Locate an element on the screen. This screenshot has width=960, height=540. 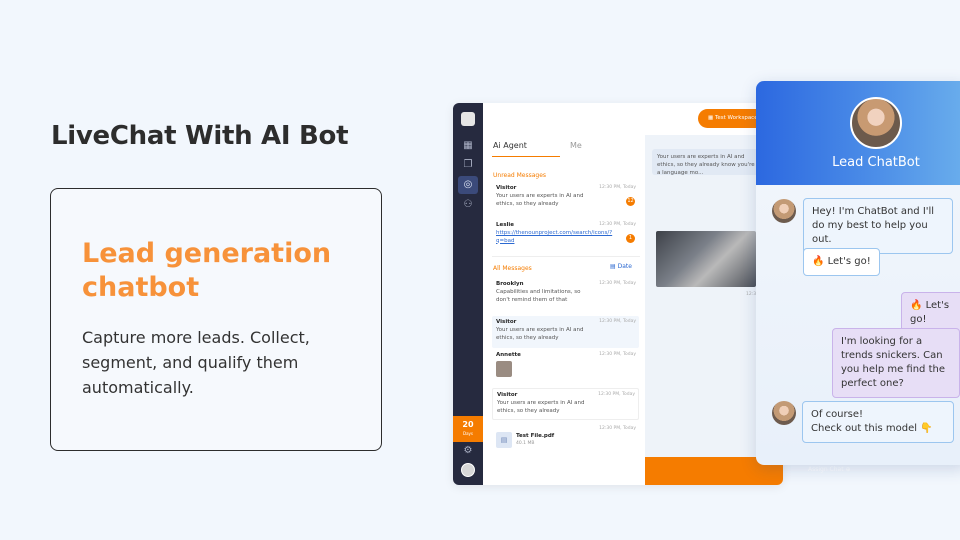
trial-days-count: 20 is located at coordinates (468, 424).